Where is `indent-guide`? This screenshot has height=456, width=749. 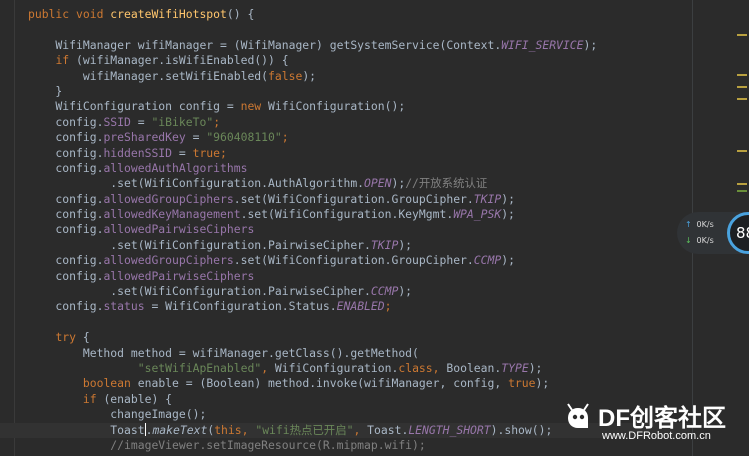
indent-guide is located at coordinates (14, 228).